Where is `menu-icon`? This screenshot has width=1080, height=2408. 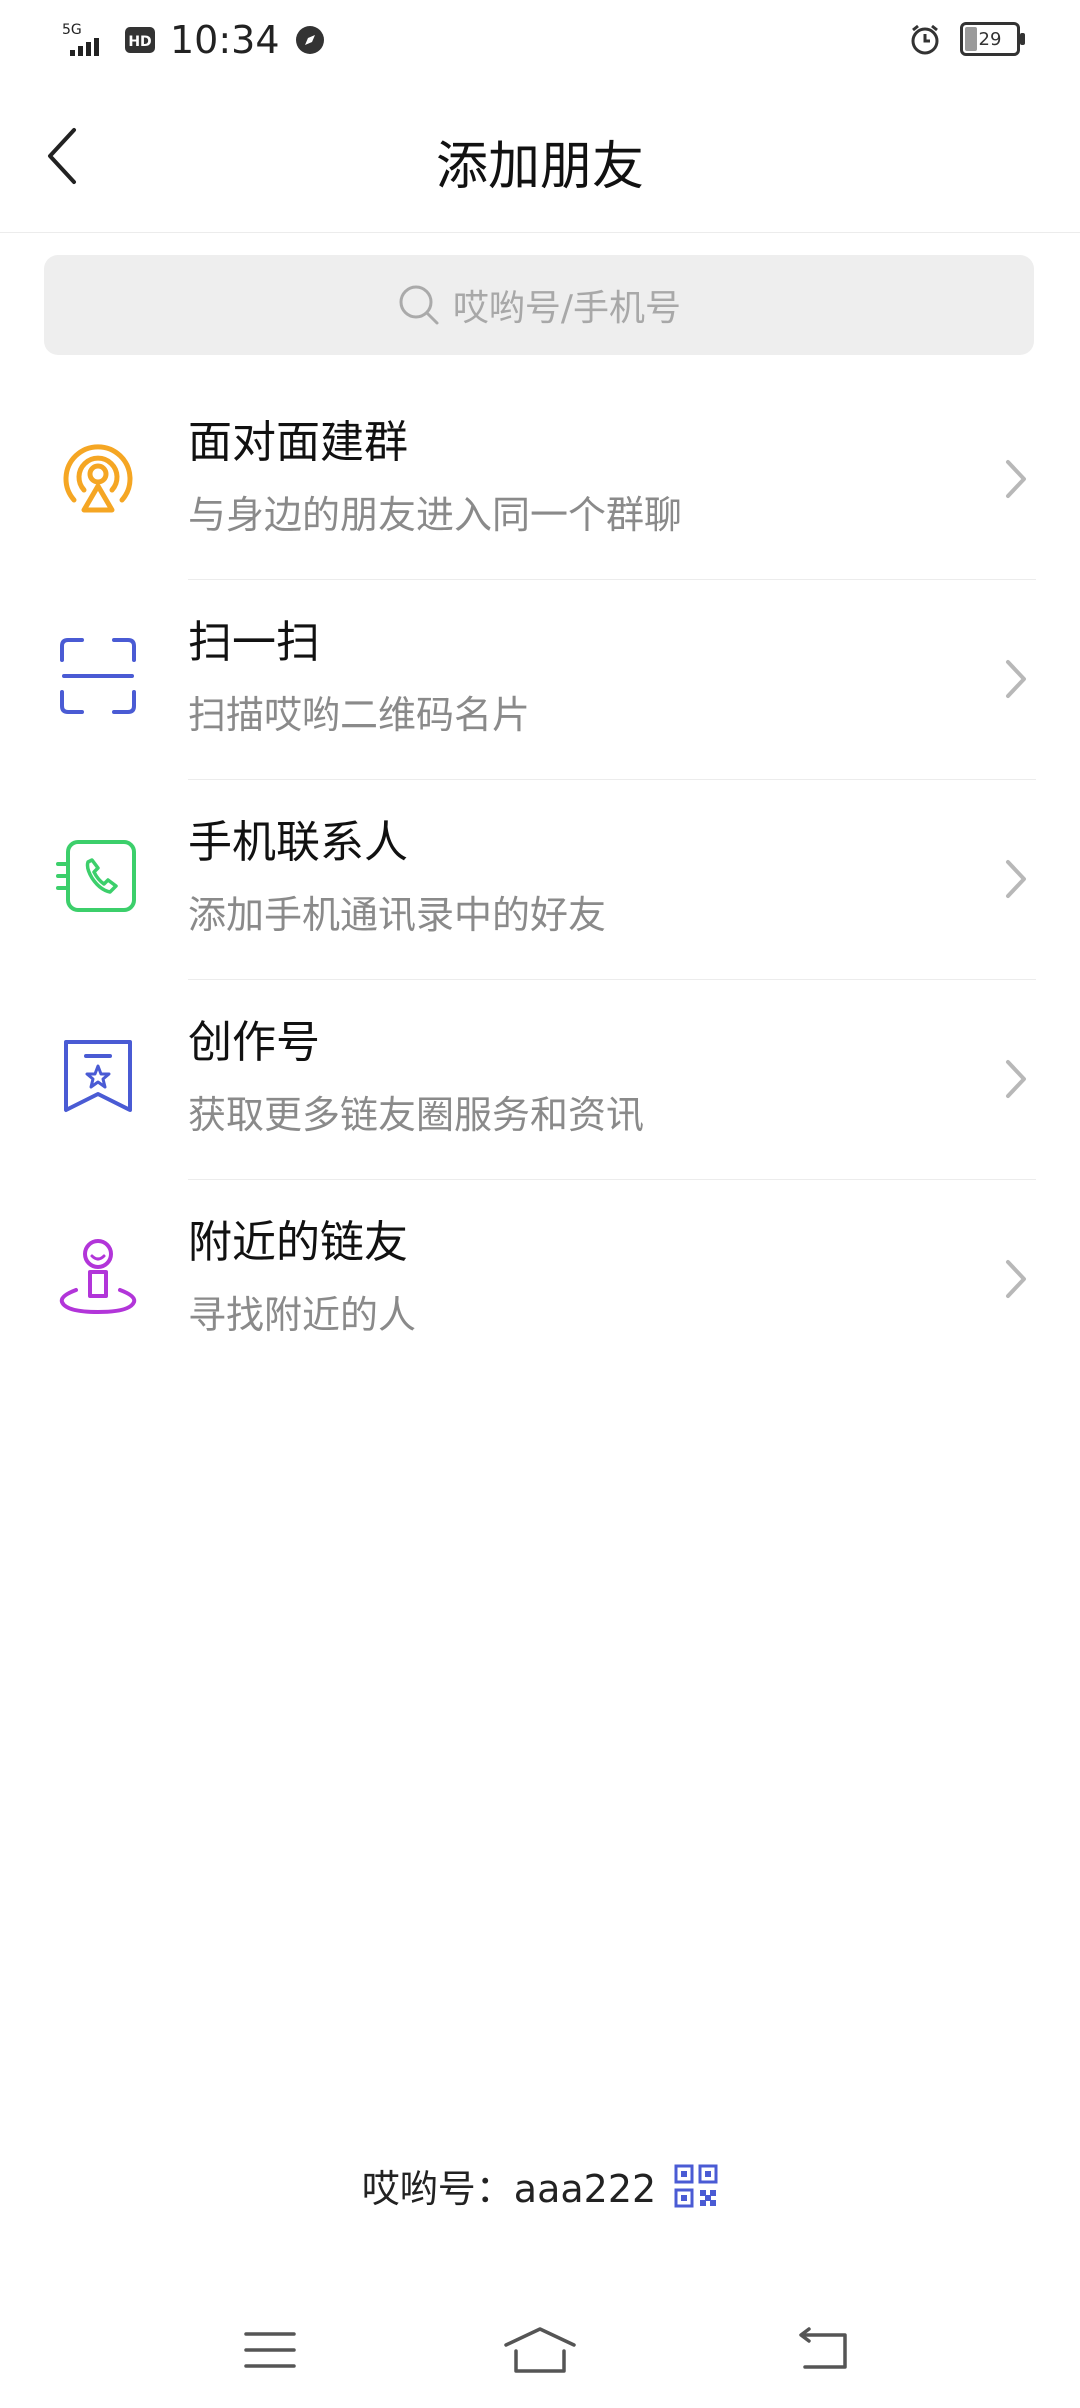
menu-icon is located at coordinates (270, 2350).